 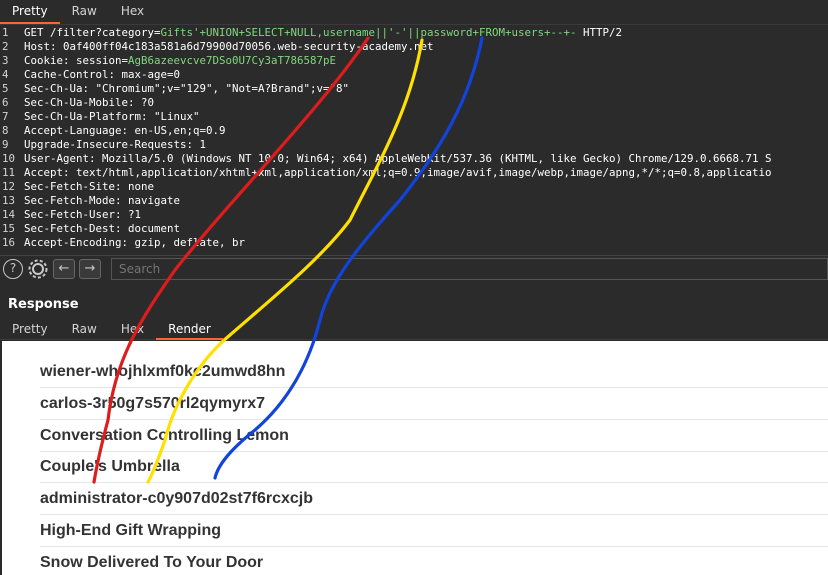 I want to click on line-code: Cache-Control: max-age=0, so click(x=102, y=75).